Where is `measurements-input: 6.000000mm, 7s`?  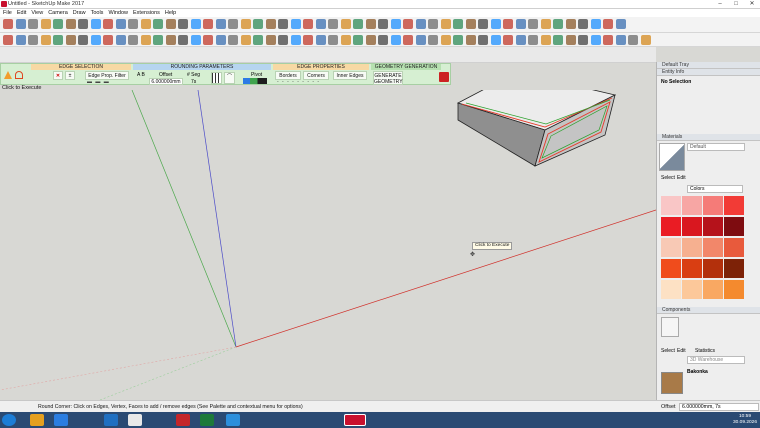 measurements-input: 6.000000mm, 7s is located at coordinates (719, 407).